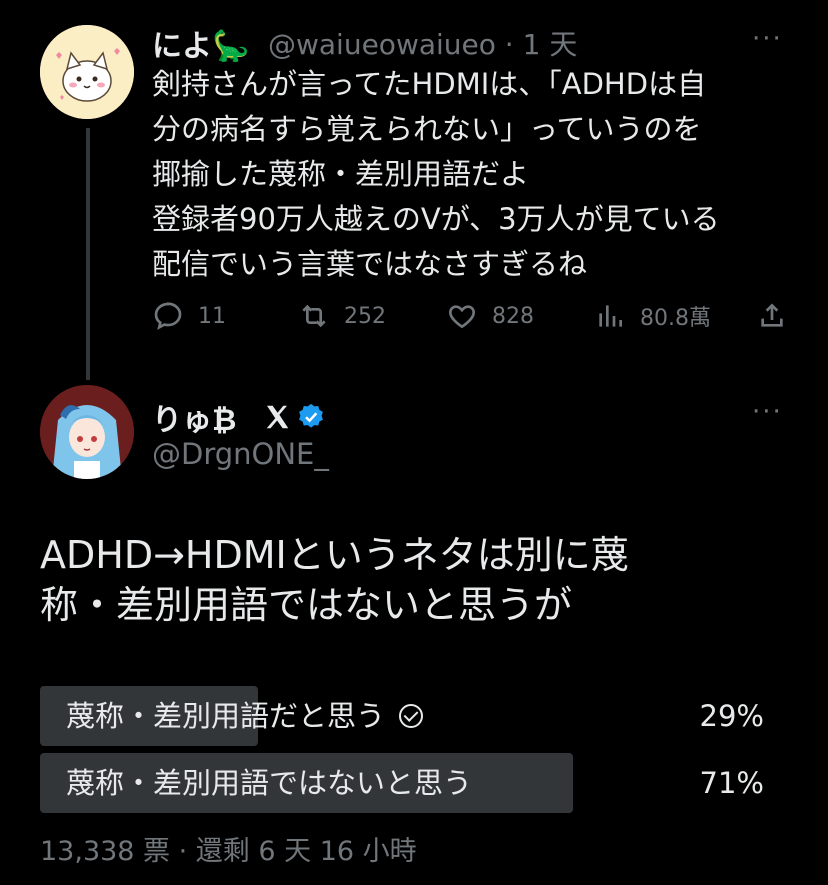 The height and width of the screenshot is (885, 828). I want to click on heart-icon, so click(462, 317).